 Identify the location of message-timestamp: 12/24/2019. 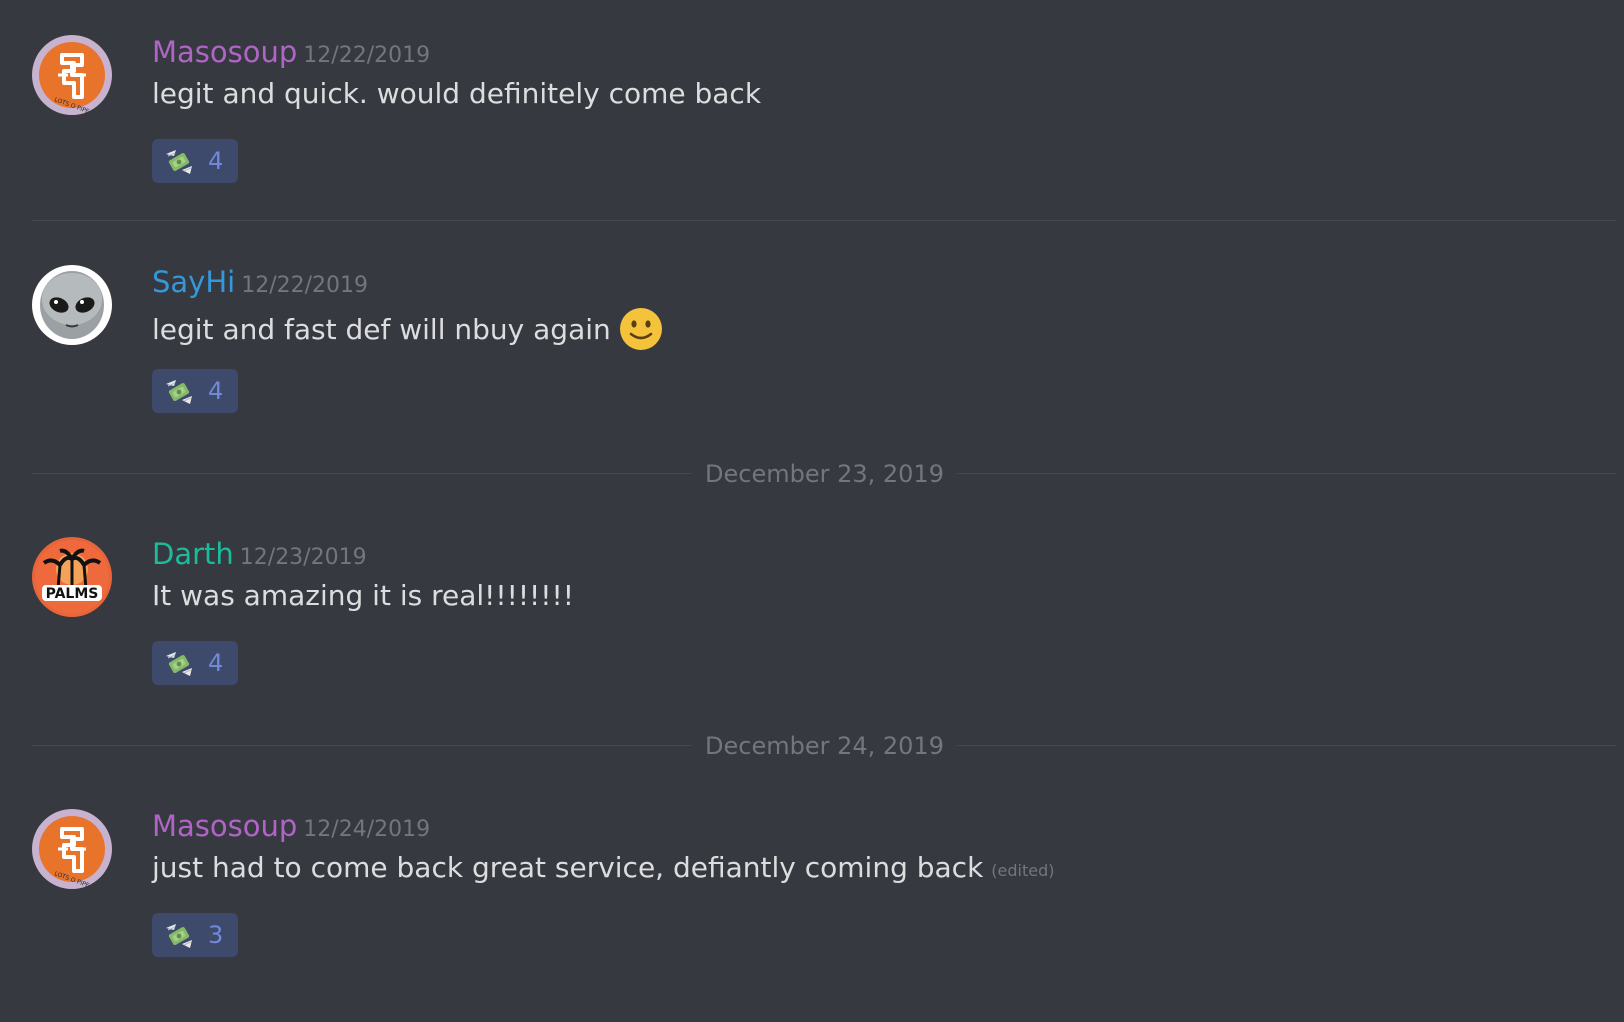
(367, 829).